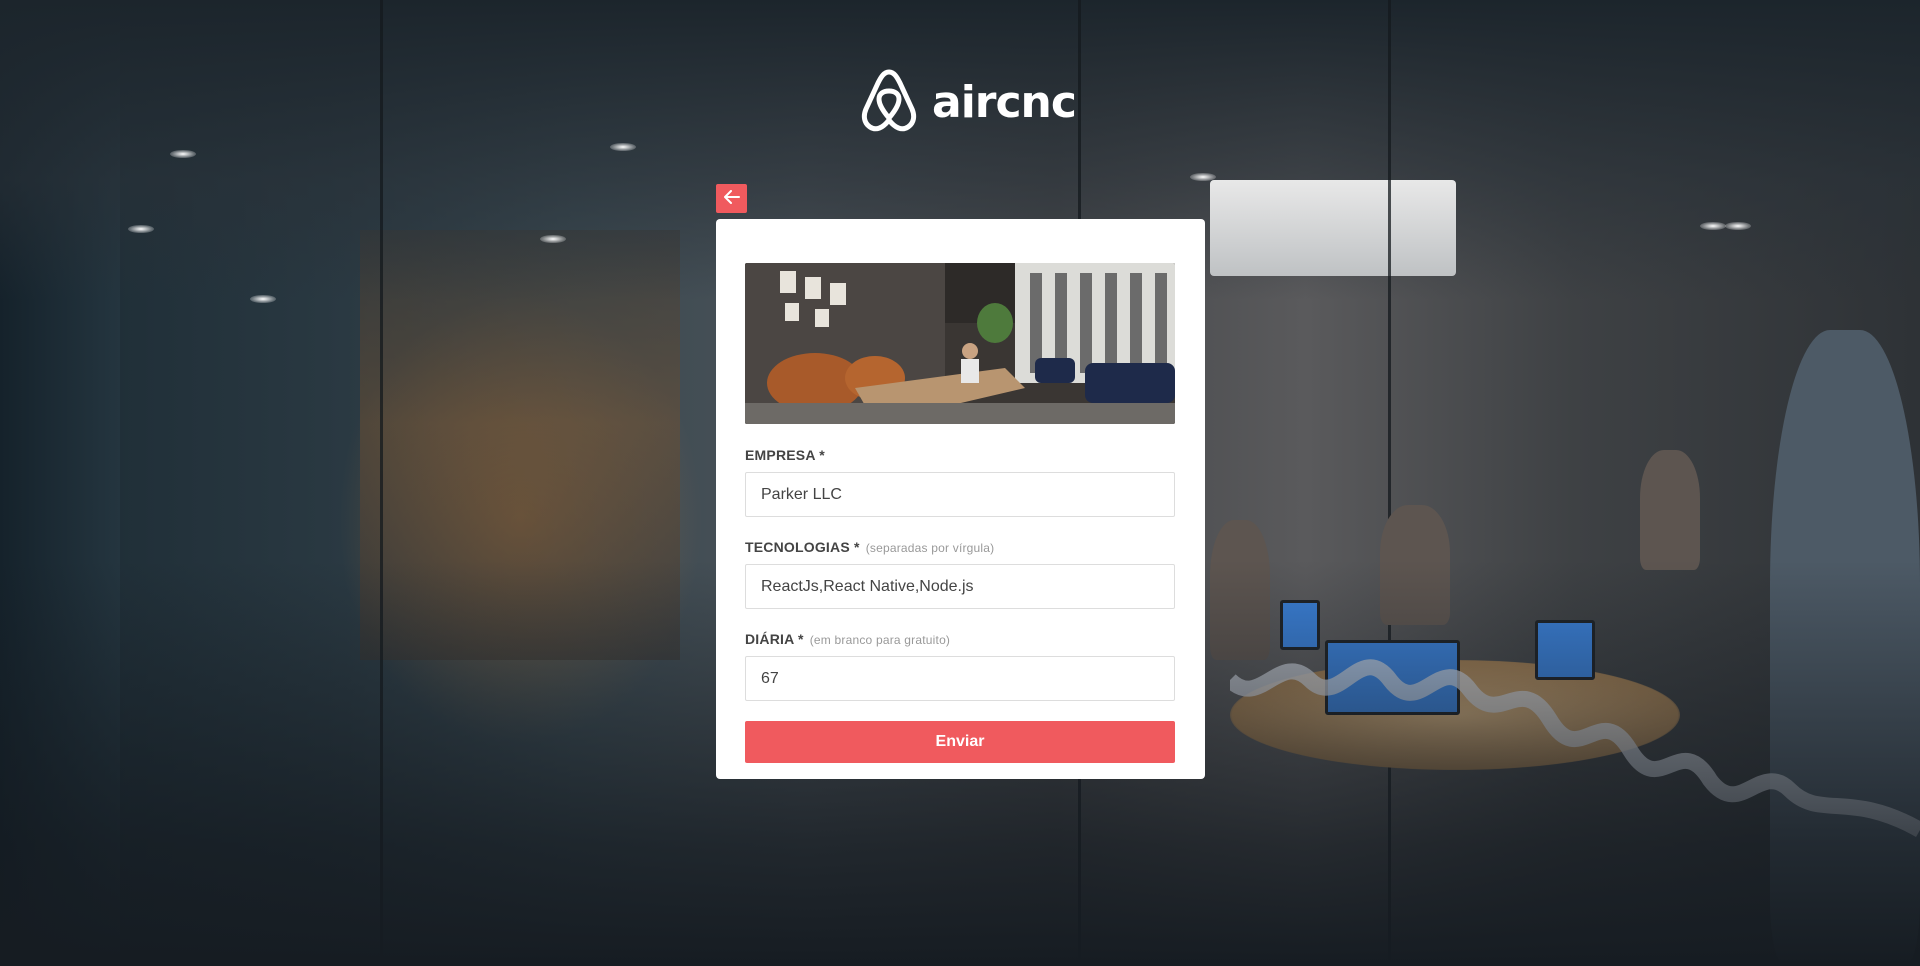 This screenshot has height=966, width=1920. I want to click on app-logo: aircnc, so click(968, 102).